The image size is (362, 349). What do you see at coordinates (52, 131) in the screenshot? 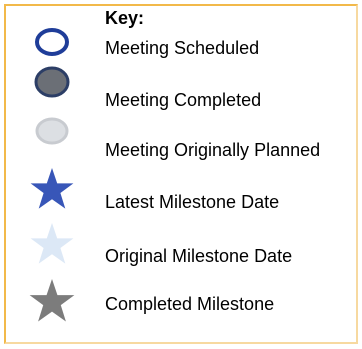
I see `faded-ellipse-icon` at bounding box center [52, 131].